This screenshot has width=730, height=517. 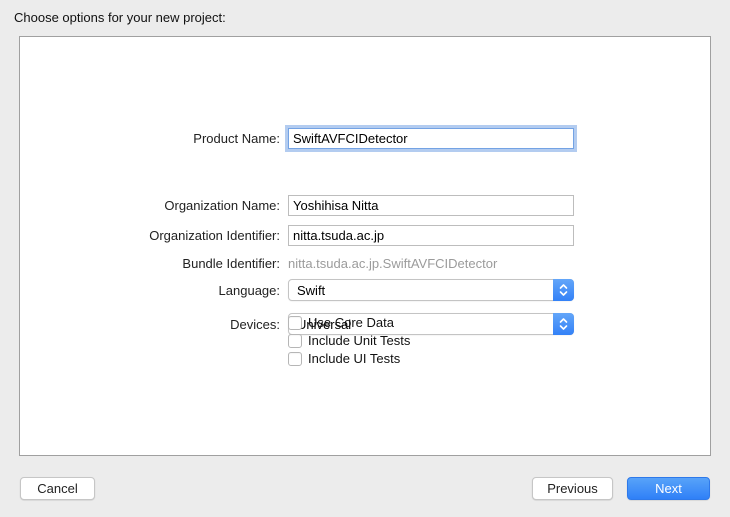 I want to click on use-core-data-checkbox, so click(x=295, y=322).